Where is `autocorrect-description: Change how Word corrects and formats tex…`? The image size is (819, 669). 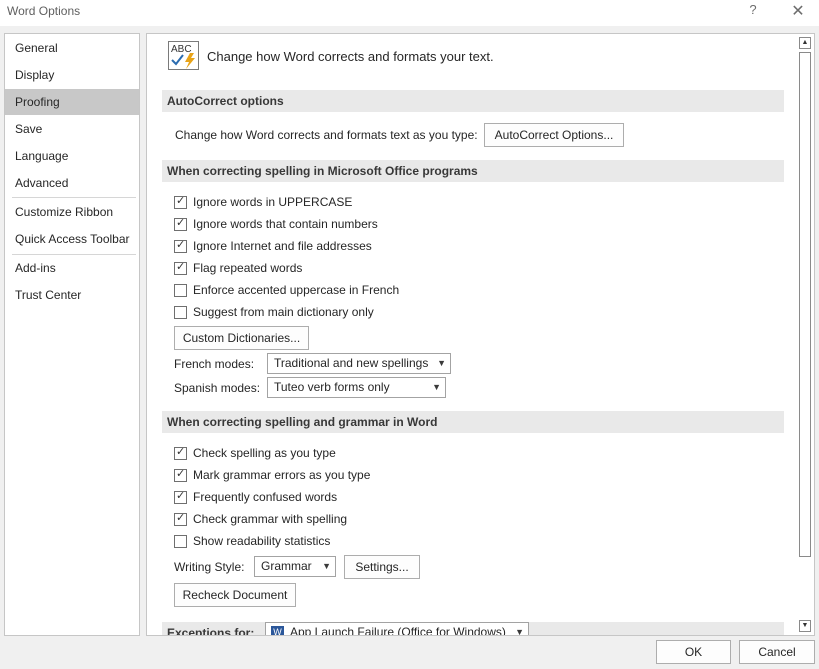 autocorrect-description: Change how Word corrects and formats tex… is located at coordinates (326, 135).